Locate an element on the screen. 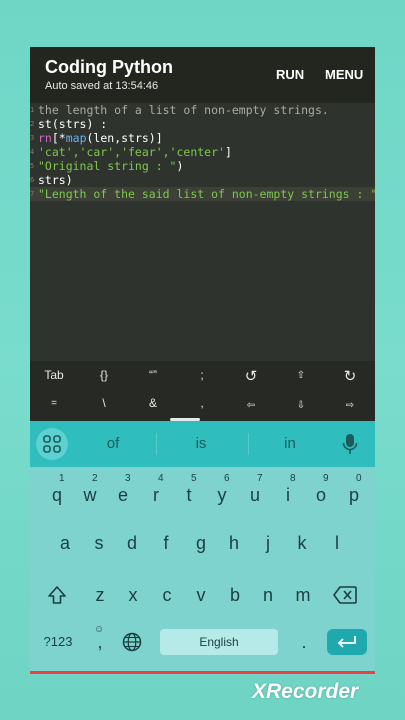 This screenshot has width=405, height=720. line-number: 5 is located at coordinates (32, 166).